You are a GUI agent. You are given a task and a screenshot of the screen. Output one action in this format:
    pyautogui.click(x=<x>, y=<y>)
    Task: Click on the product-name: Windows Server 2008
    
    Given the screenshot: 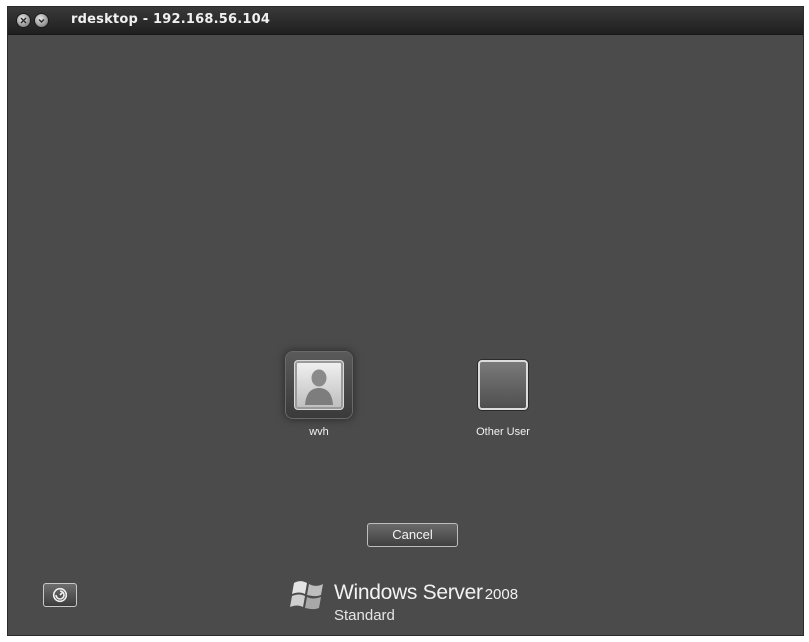 What is the action you would take?
    pyautogui.click(x=426, y=593)
    